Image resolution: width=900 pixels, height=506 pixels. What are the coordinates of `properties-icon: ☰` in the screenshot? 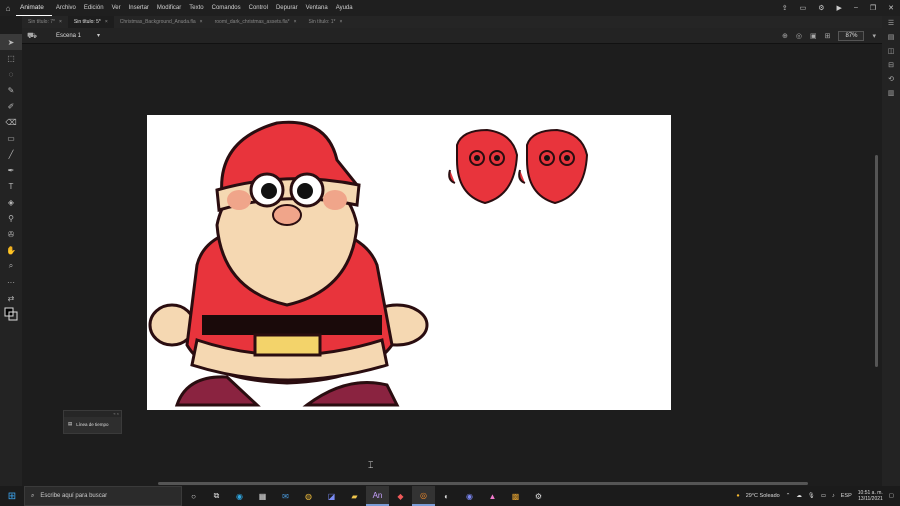 It's located at (891, 23).